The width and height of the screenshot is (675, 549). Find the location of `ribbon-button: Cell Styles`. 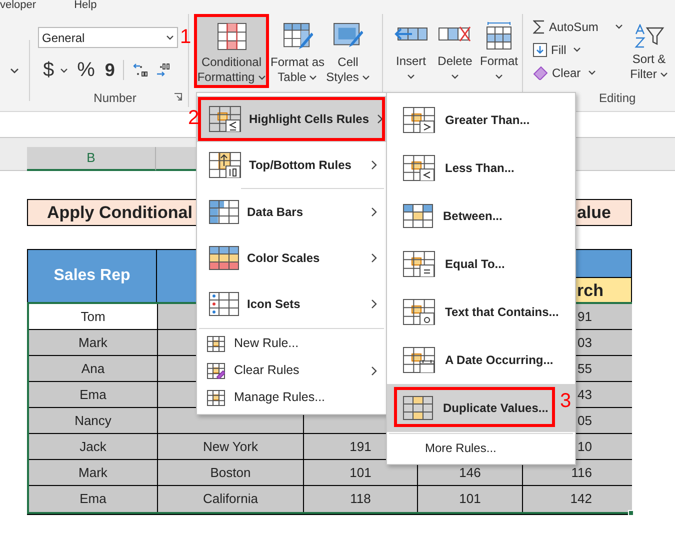

ribbon-button: Cell Styles is located at coordinates (348, 51).